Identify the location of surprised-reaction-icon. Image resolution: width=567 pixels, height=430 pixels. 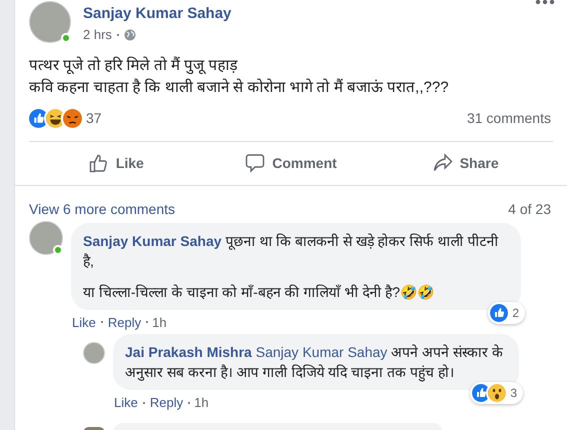
(497, 393).